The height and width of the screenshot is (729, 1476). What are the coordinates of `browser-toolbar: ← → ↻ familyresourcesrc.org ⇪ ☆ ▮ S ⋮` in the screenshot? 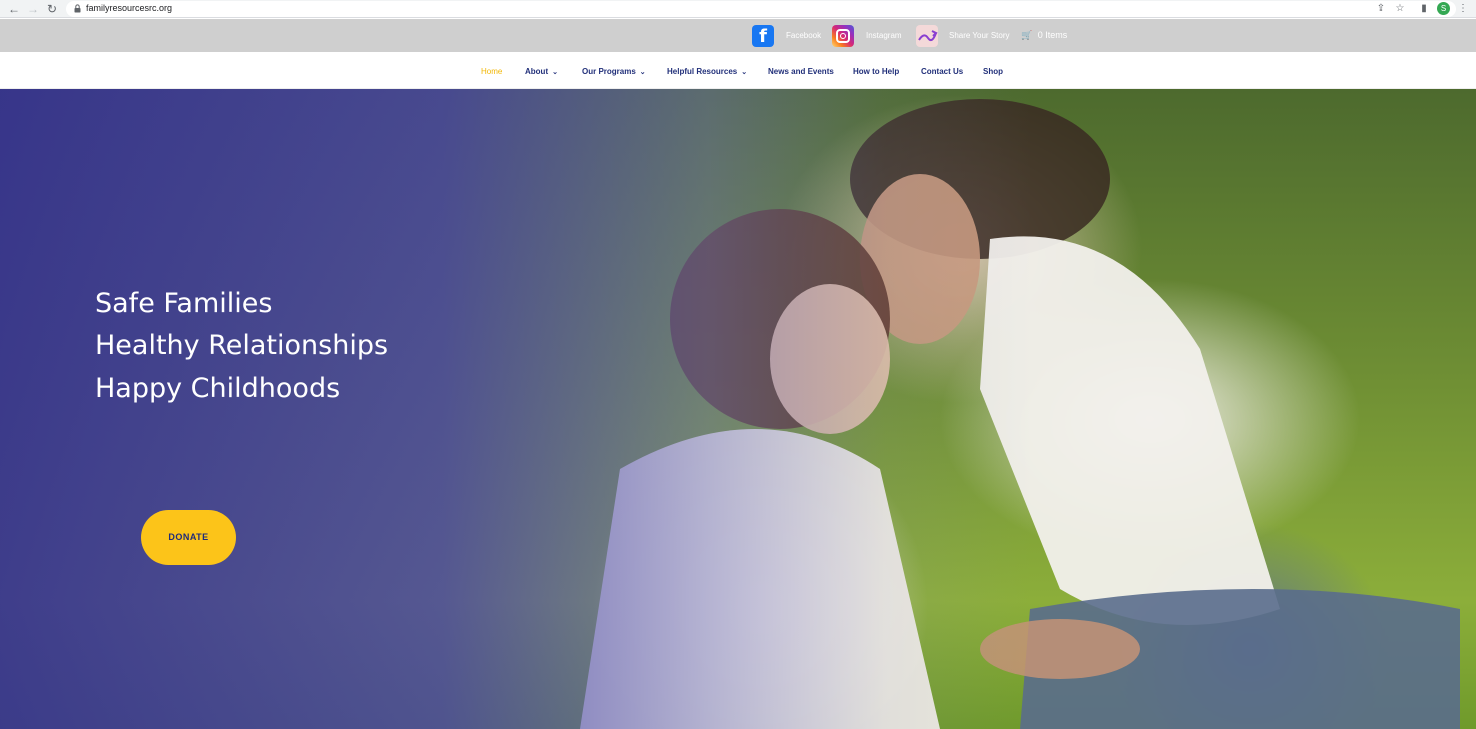 It's located at (738, 9).